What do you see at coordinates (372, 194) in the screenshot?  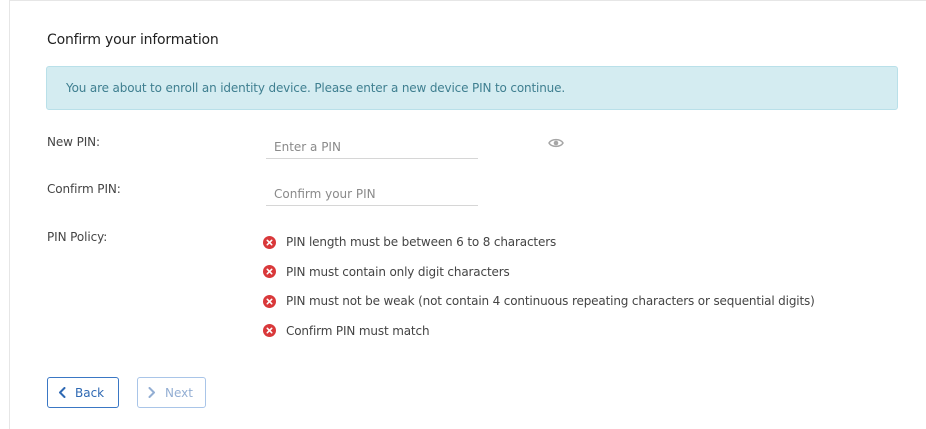 I see `confirm-pin-input` at bounding box center [372, 194].